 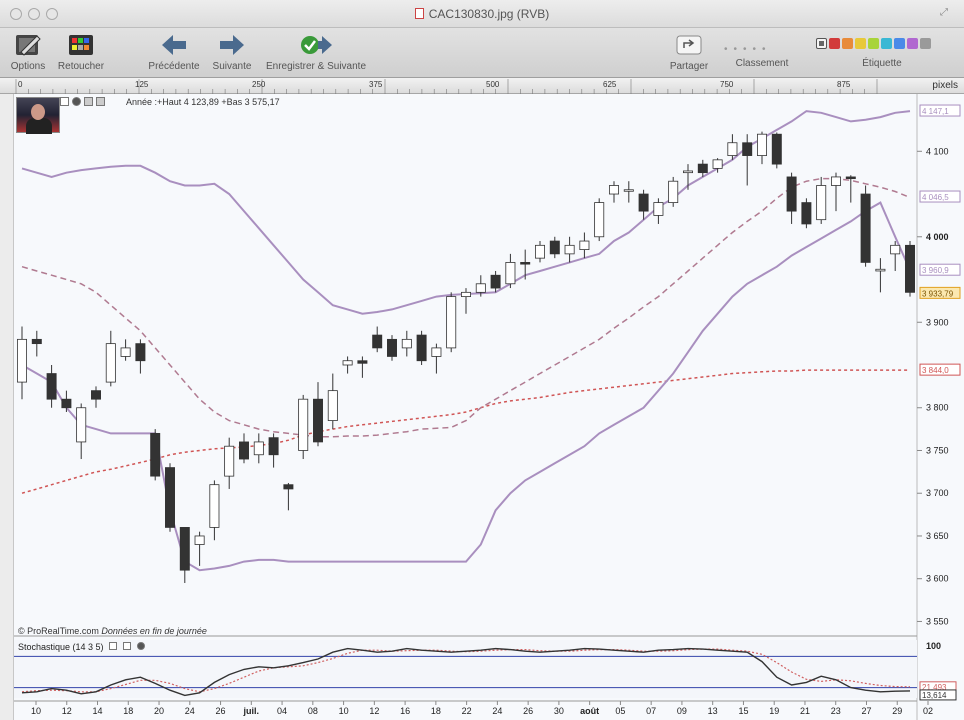 I want to click on ruler-label: 875, so click(x=844, y=84).